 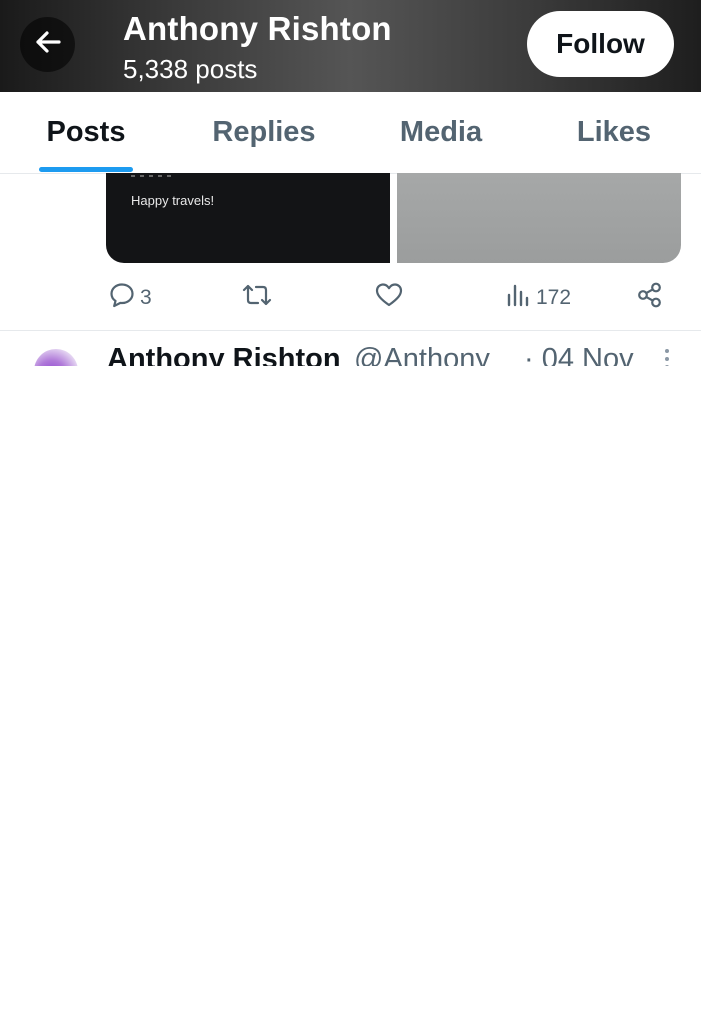 I want to click on tab-media: Media, so click(x=441, y=132).